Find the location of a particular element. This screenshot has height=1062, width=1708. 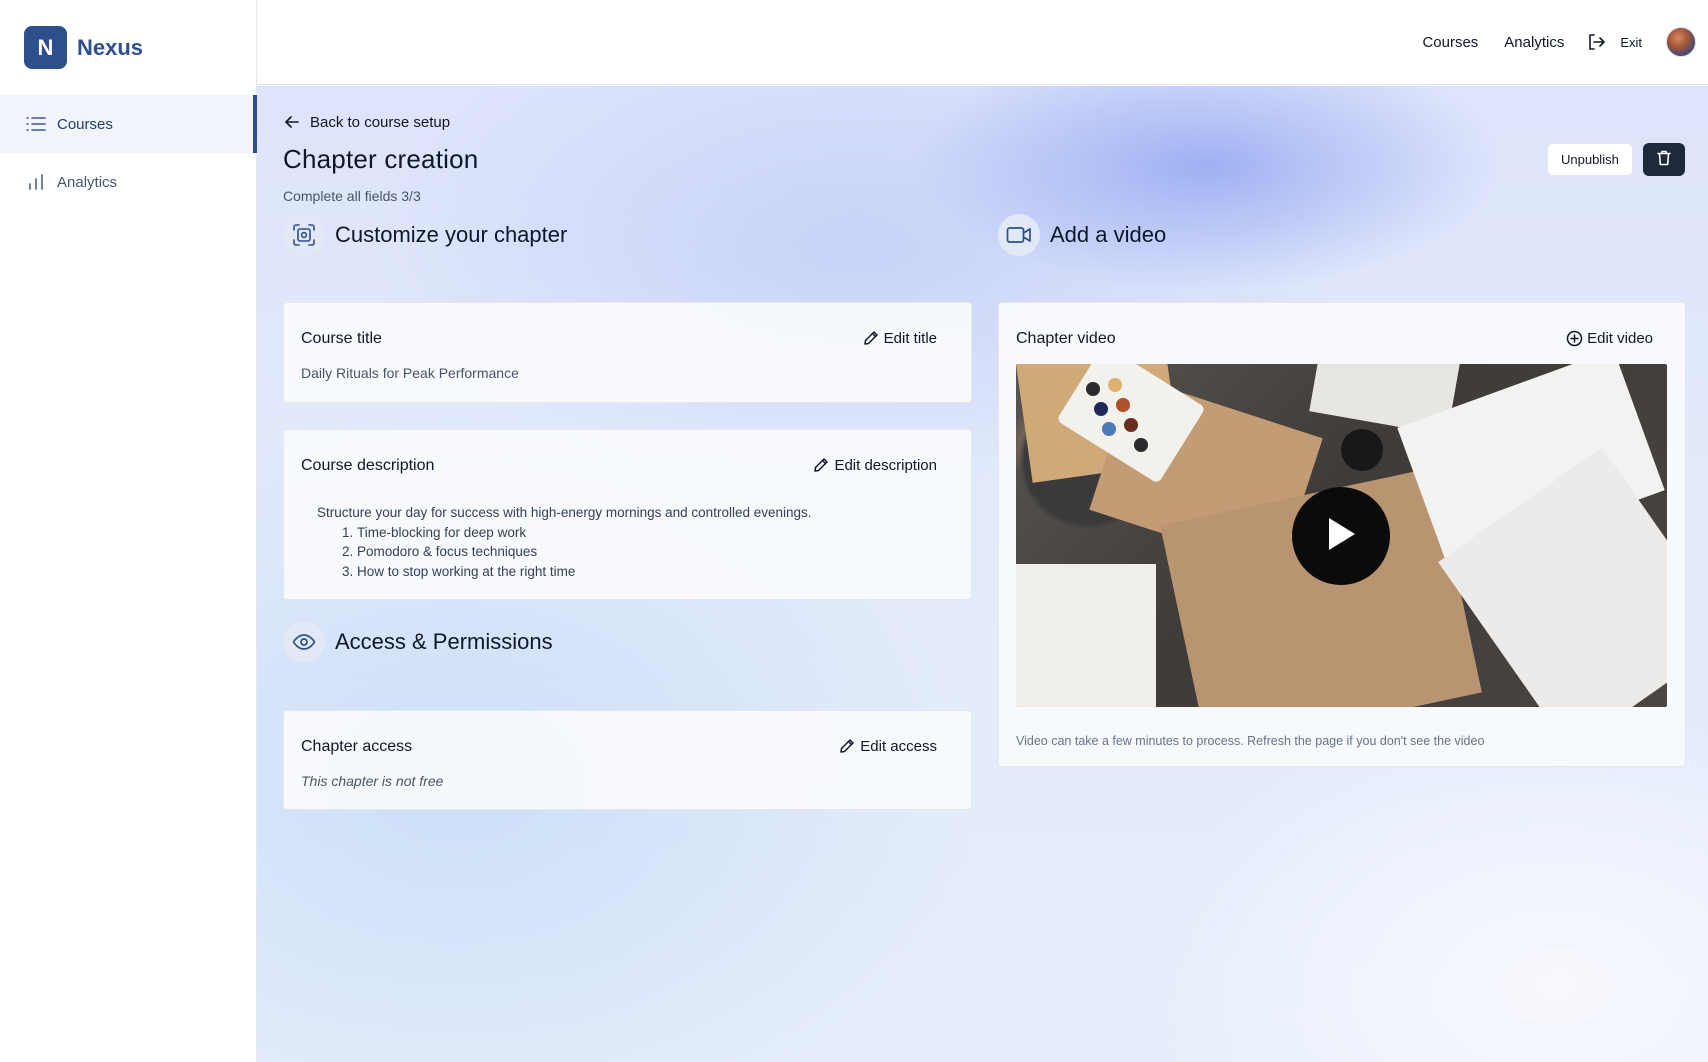

edit-description-label: Edit description is located at coordinates (885, 465).